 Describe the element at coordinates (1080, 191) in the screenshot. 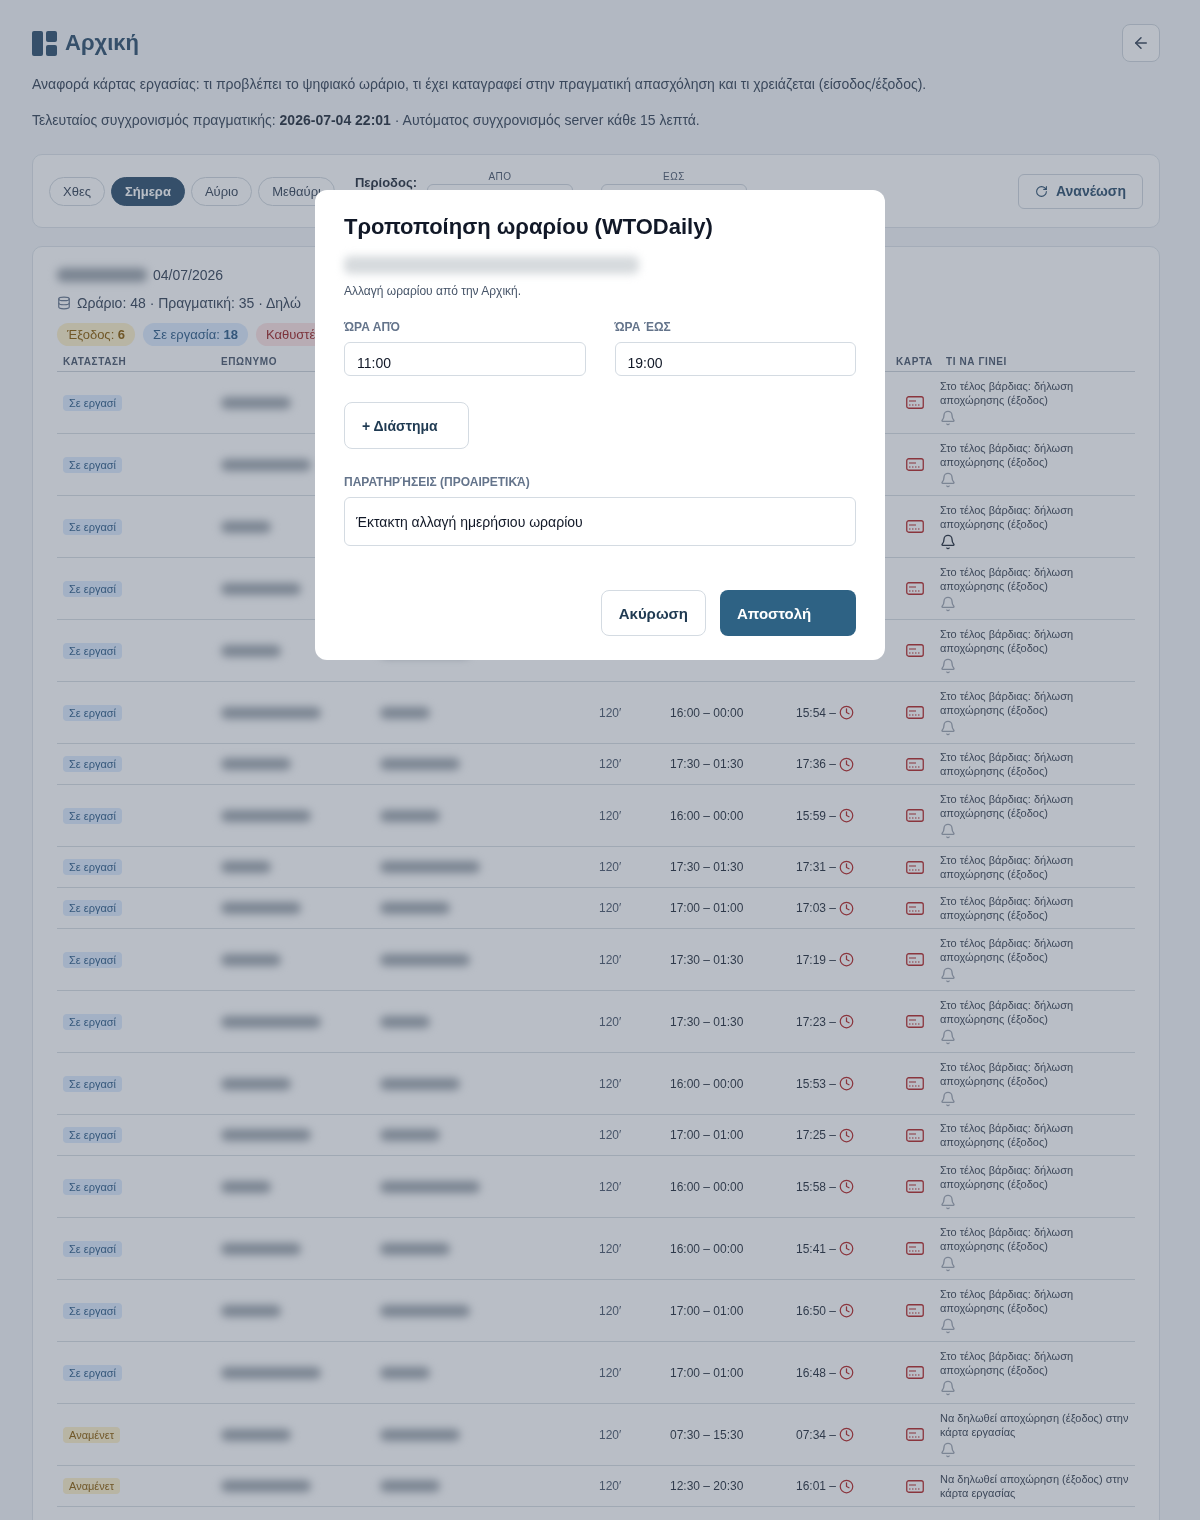

I see `refresh-button: Ανανέωση` at that location.